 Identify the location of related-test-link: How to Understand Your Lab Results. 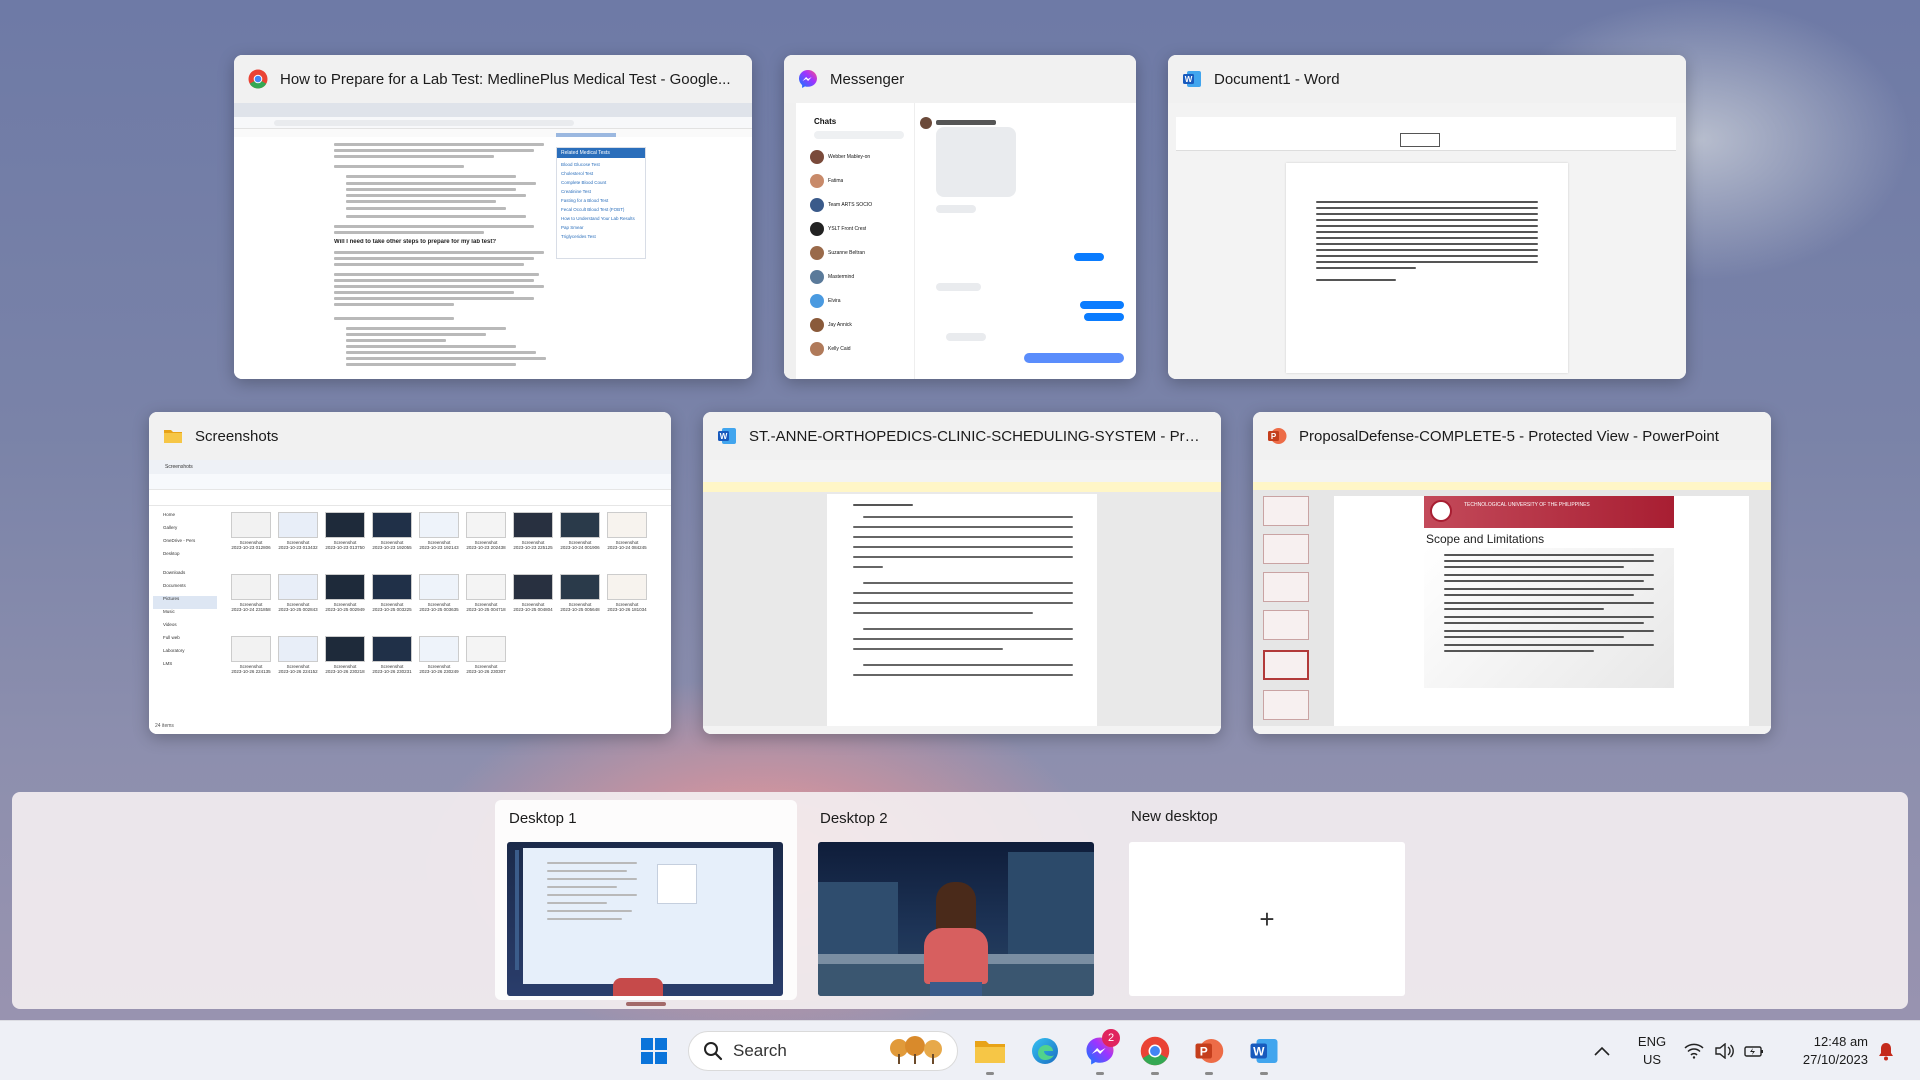
(601, 218).